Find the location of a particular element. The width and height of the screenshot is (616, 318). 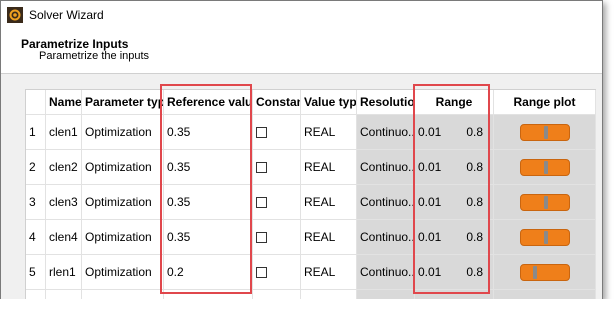

title-bar: Solver Wizard is located at coordinates (301, 15).